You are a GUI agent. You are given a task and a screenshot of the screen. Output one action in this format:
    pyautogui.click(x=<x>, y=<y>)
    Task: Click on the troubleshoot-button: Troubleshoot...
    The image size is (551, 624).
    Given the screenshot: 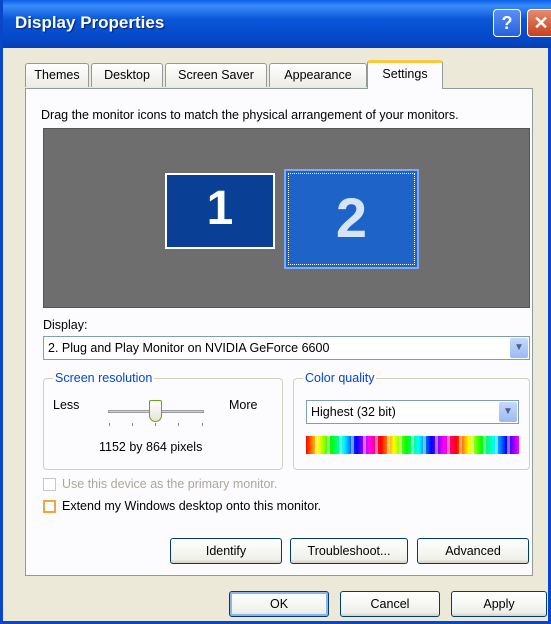 What is the action you would take?
    pyautogui.click(x=349, y=551)
    